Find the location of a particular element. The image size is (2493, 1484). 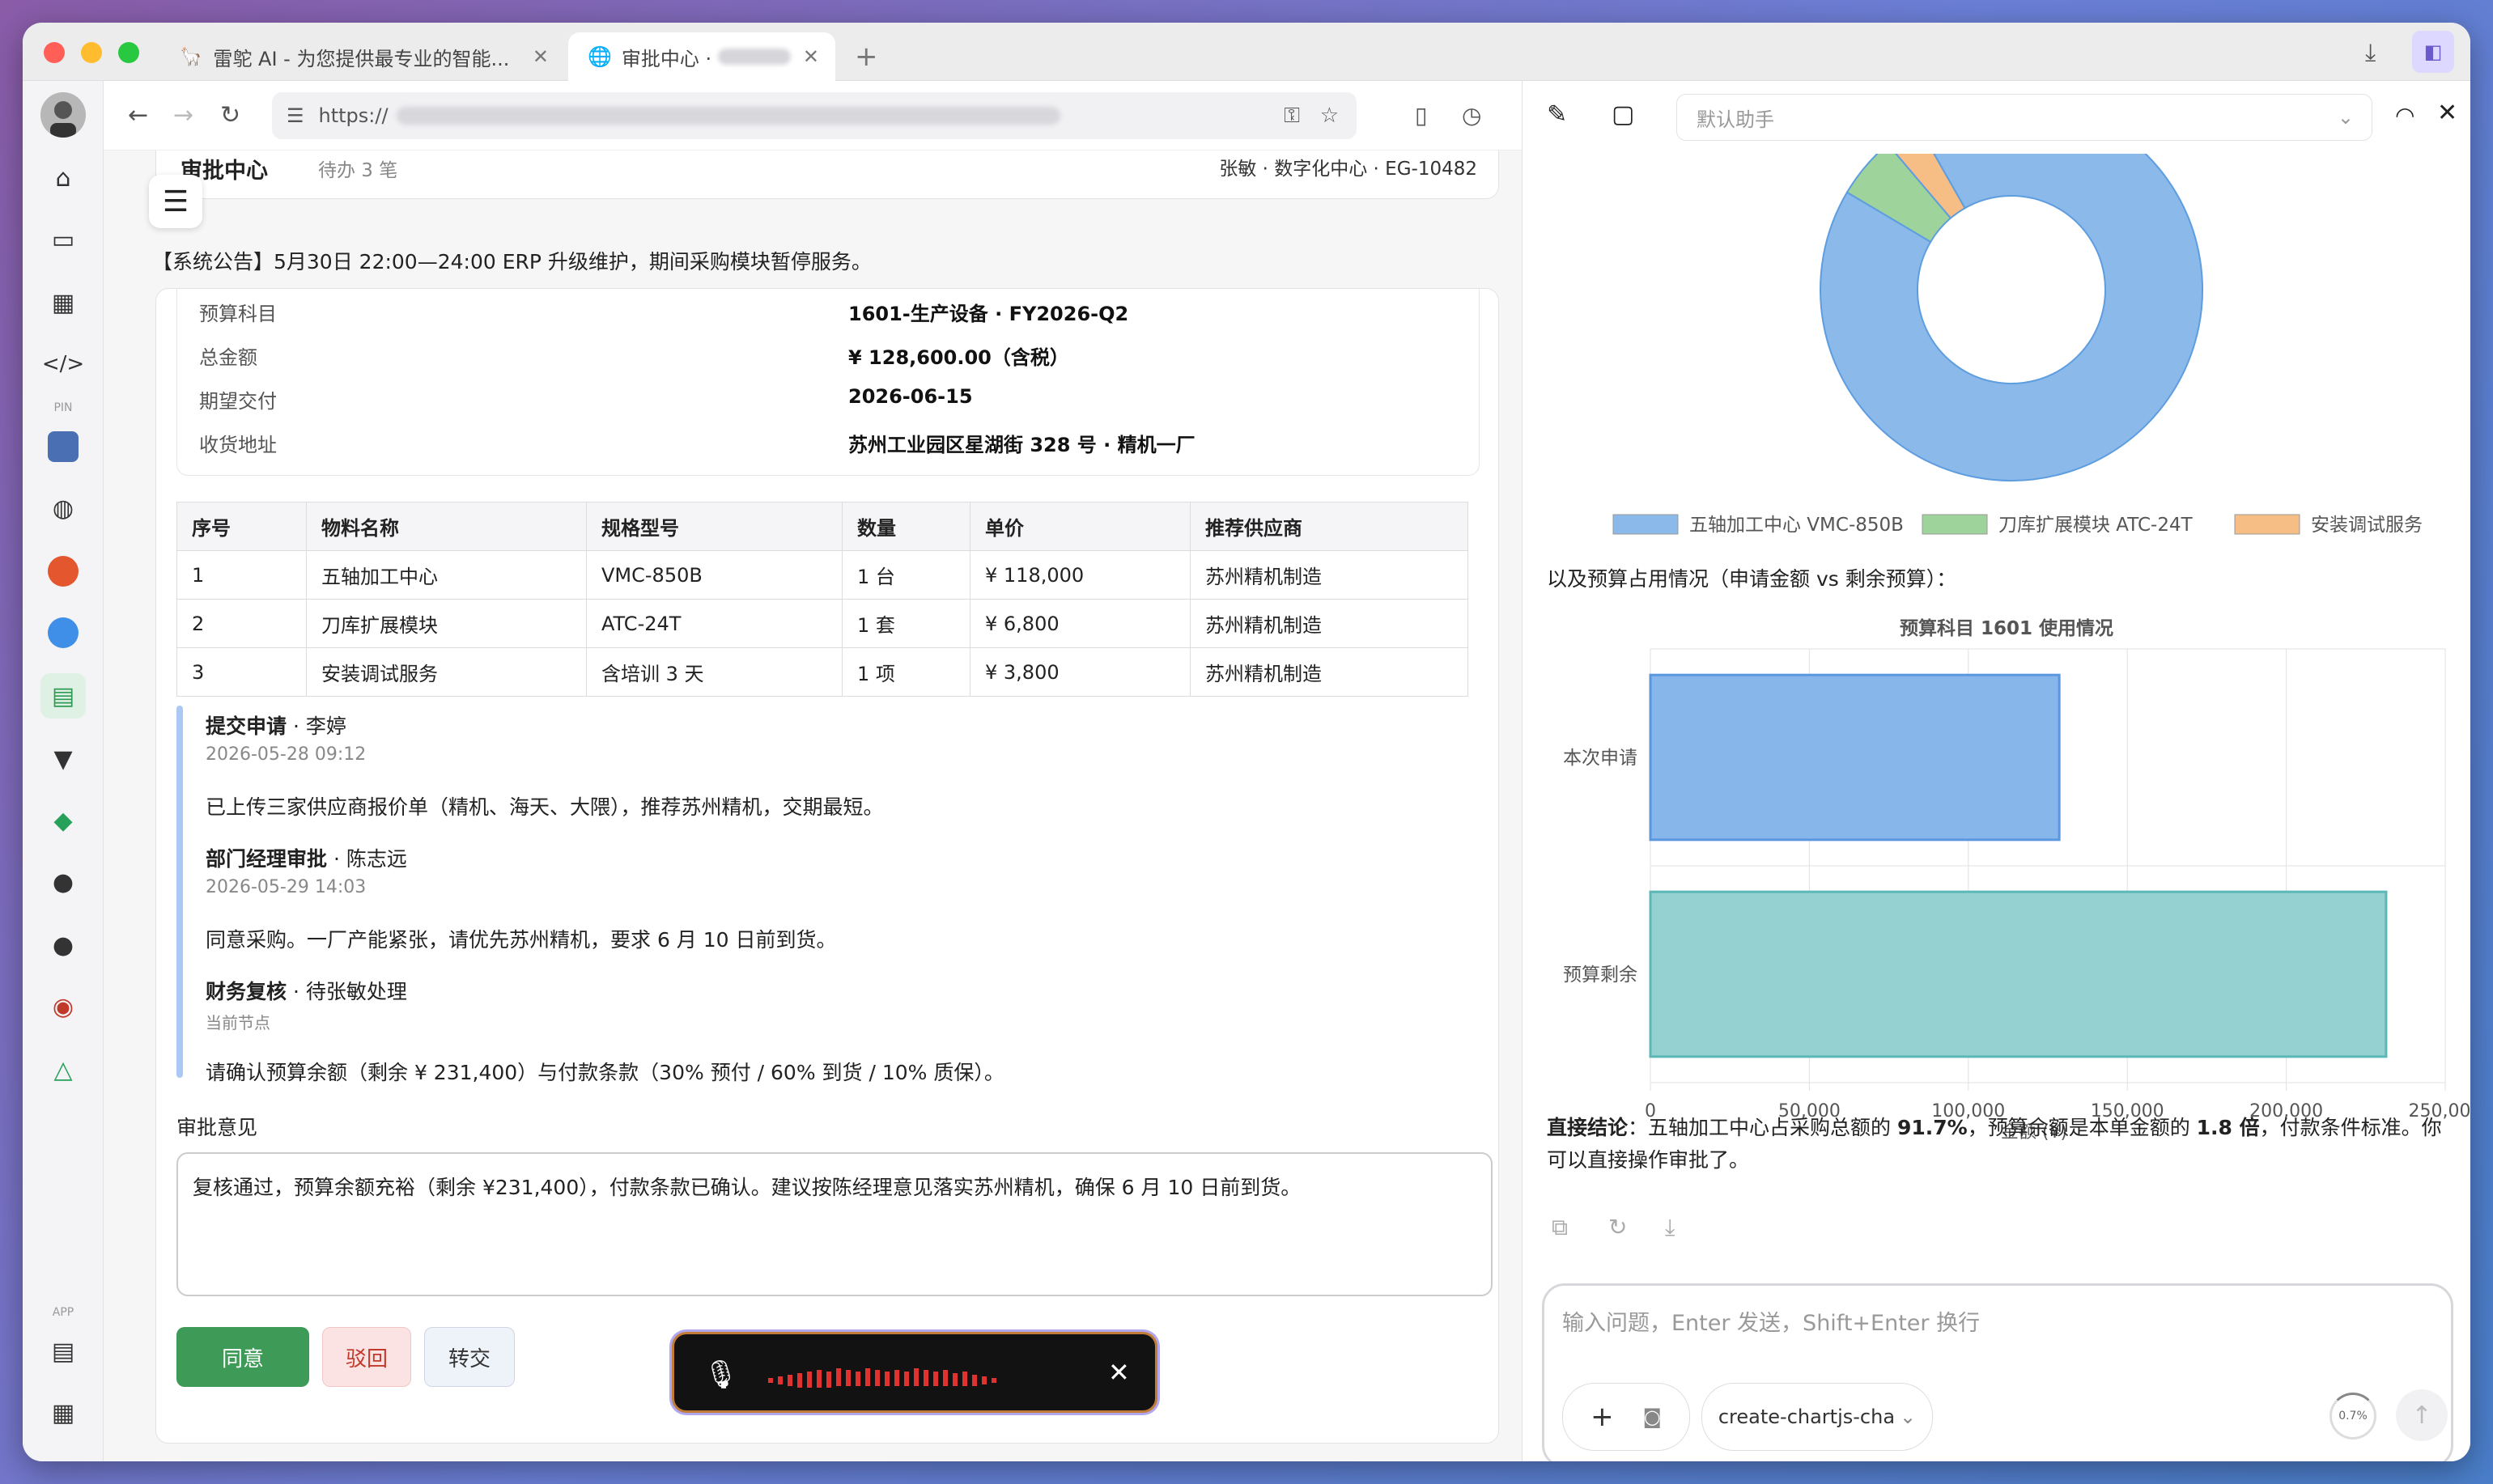

chat-history-icon: ▢ is located at coordinates (1623, 114).